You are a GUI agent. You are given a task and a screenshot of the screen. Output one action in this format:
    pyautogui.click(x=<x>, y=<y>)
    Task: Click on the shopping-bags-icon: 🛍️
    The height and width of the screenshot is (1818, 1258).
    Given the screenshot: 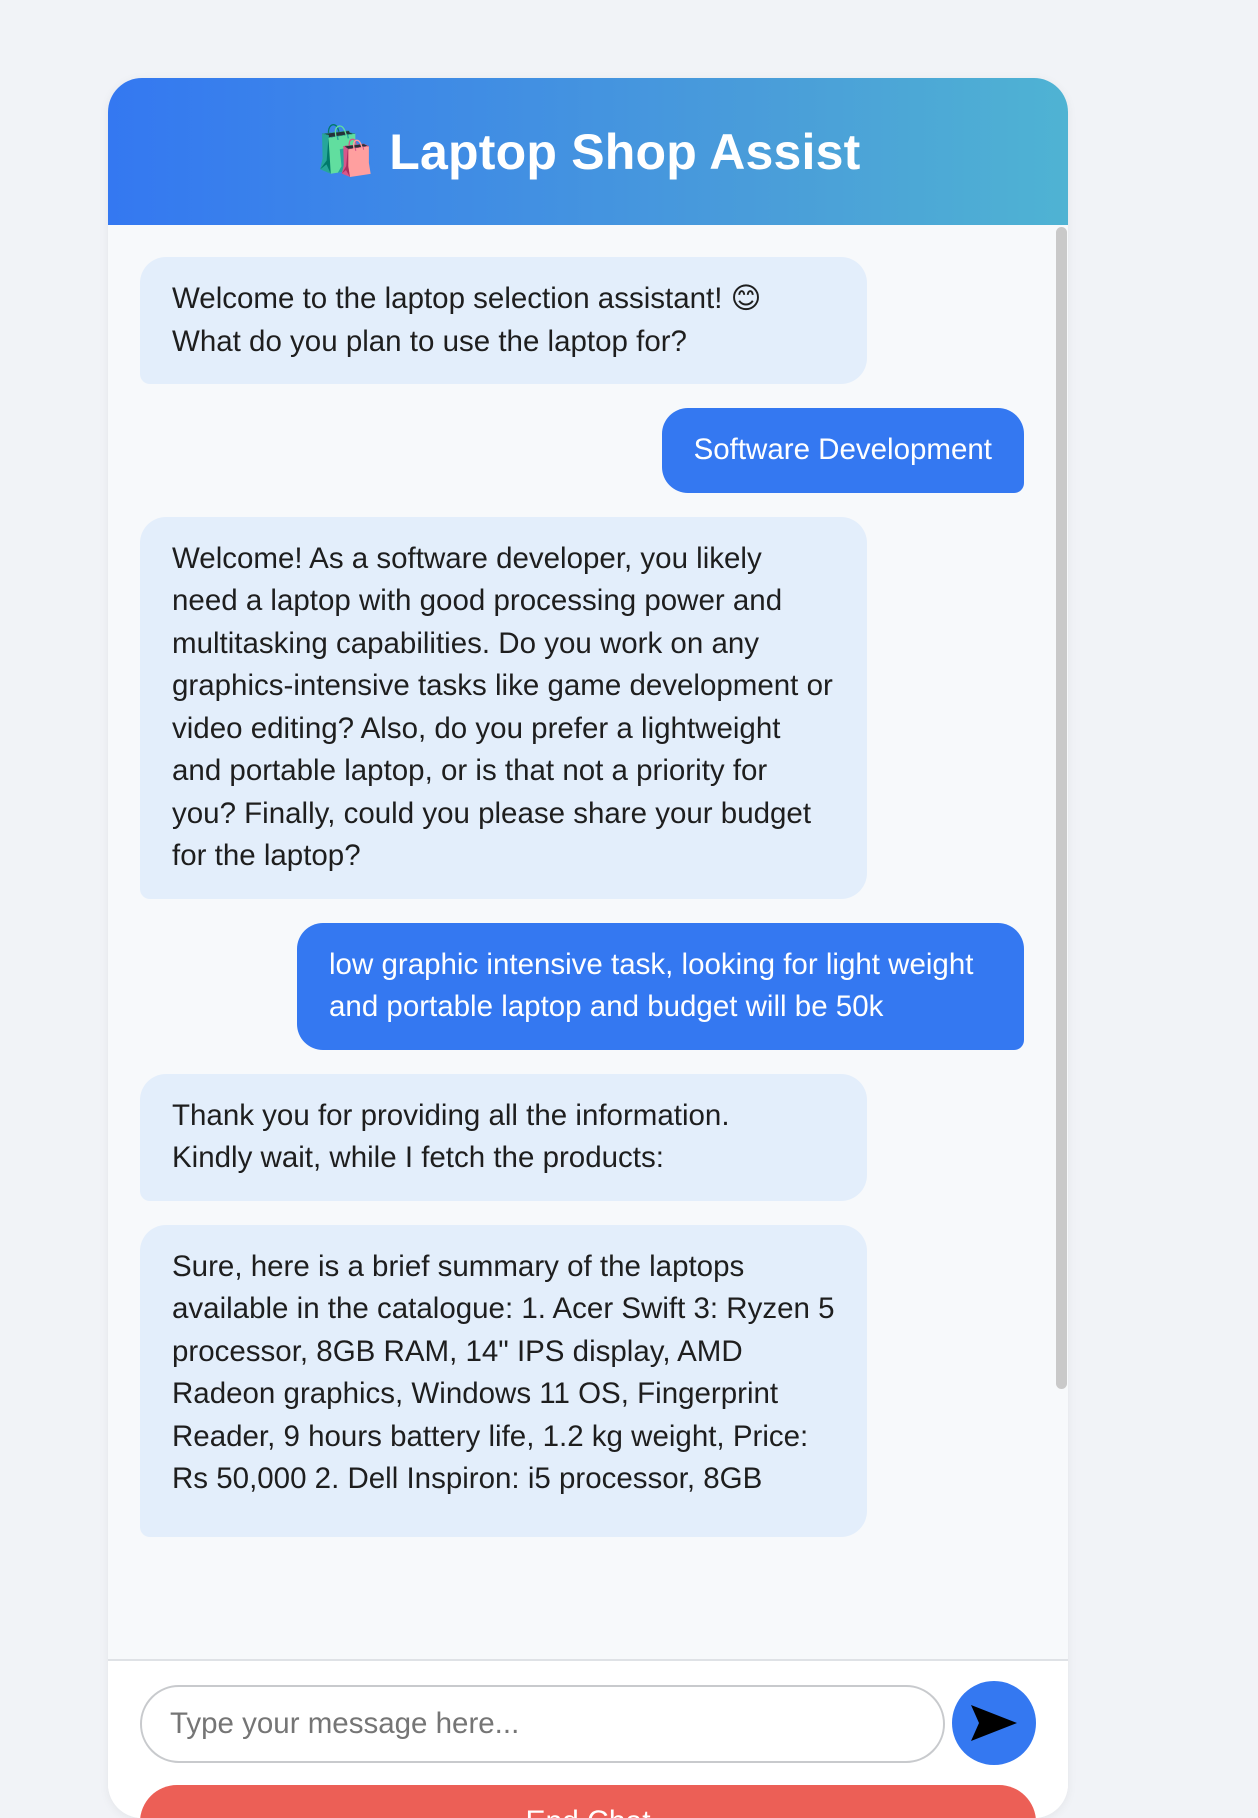 What is the action you would take?
    pyautogui.click(x=345, y=151)
    